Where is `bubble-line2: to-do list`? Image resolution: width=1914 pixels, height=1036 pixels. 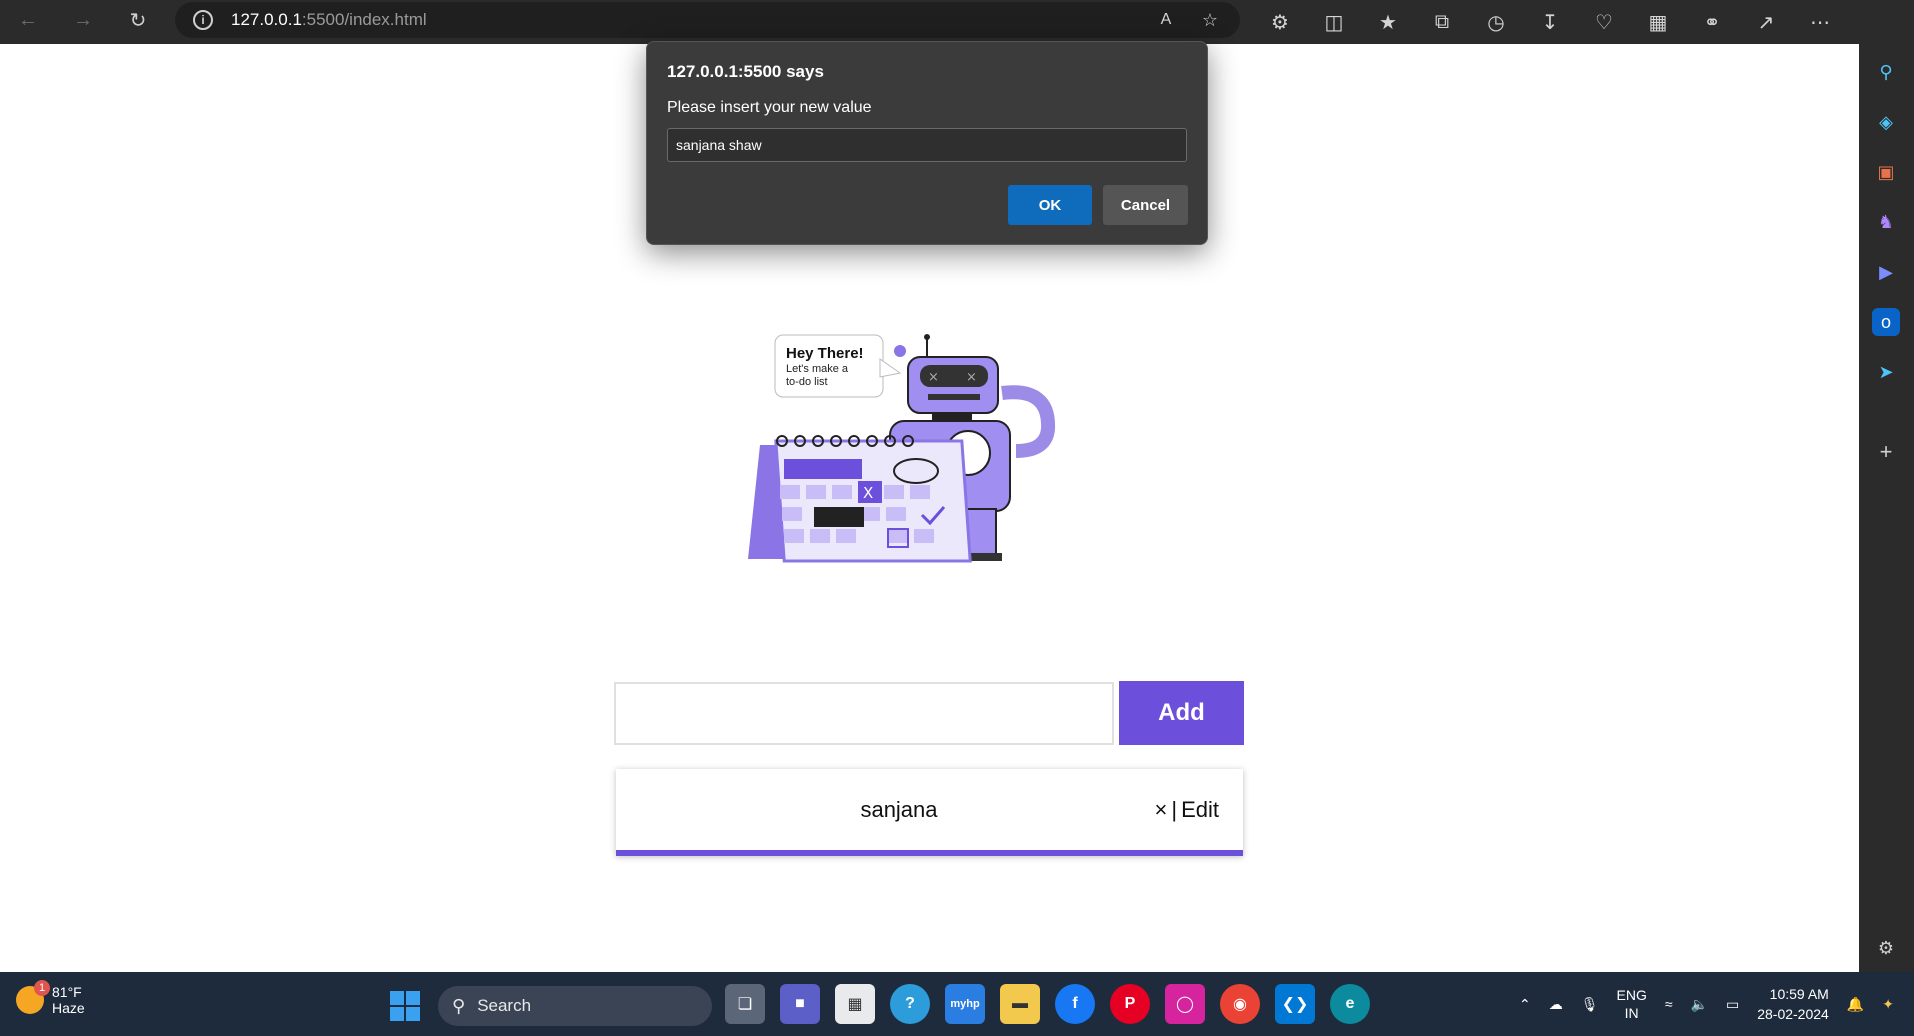
bubble-line2: to-do list is located at coordinates (807, 382).